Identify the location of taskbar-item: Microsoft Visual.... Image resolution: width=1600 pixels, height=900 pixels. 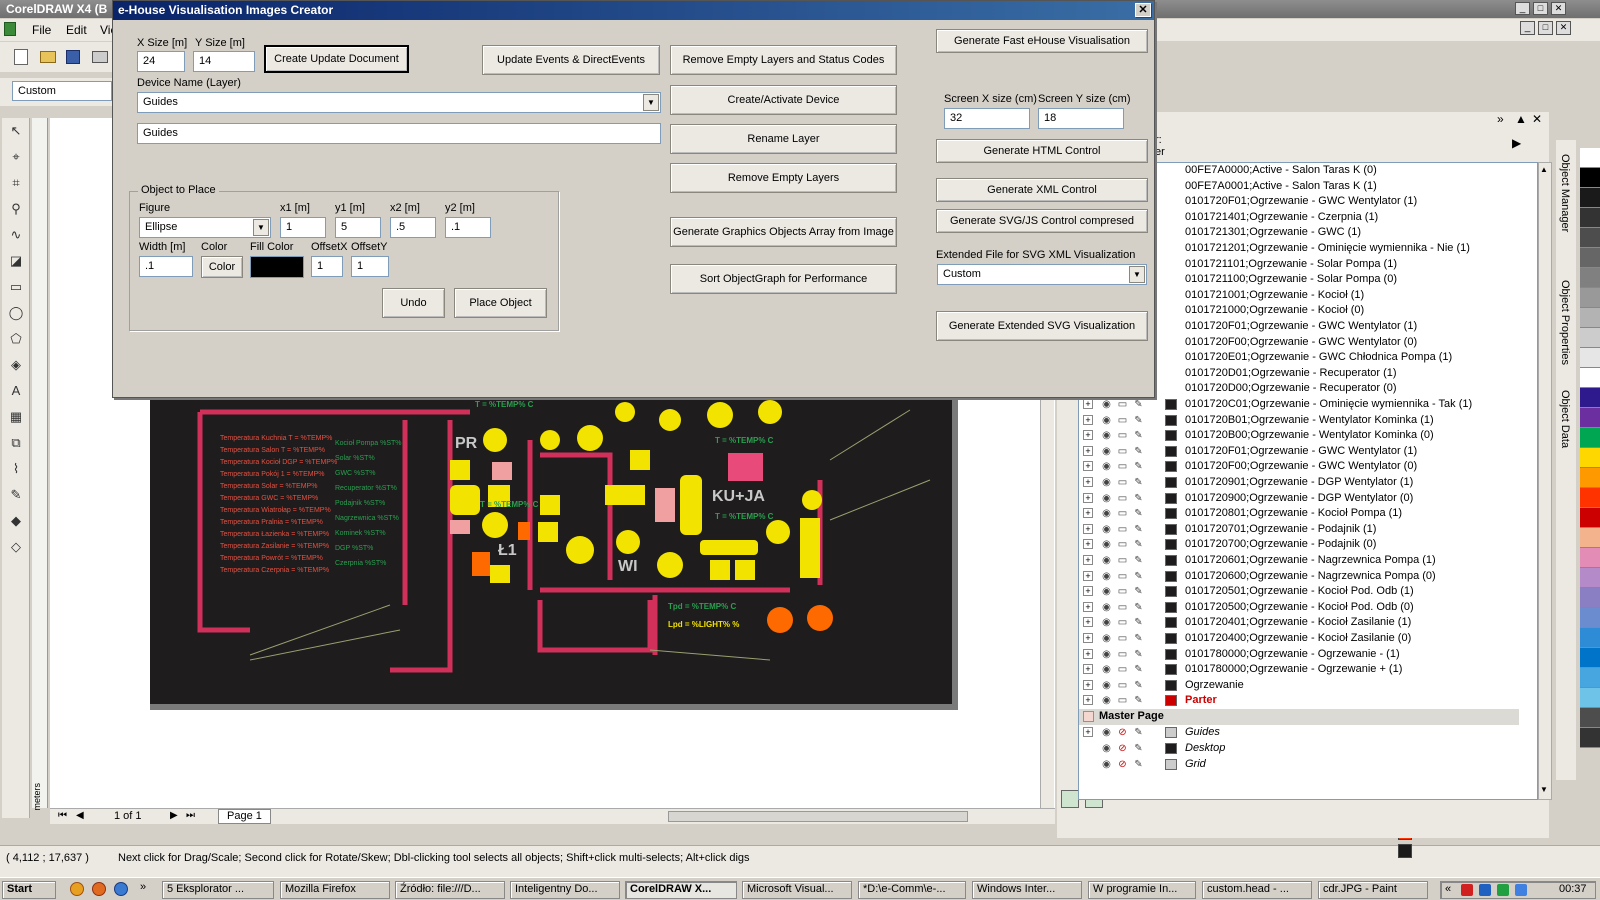
(797, 890).